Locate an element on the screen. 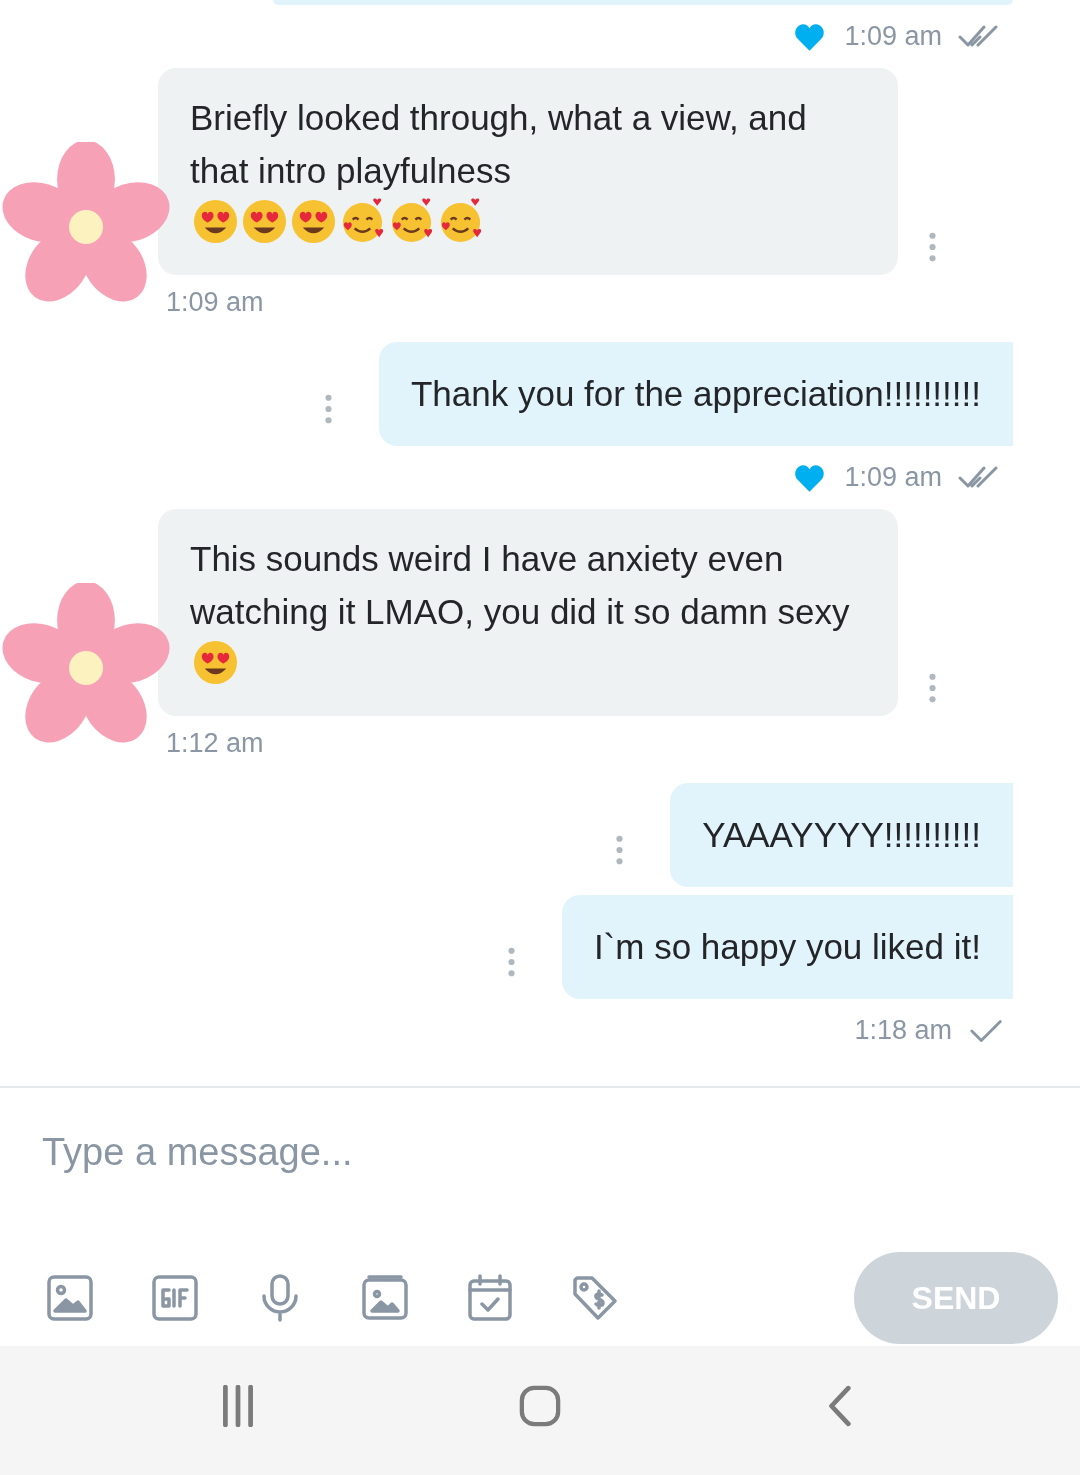 The image size is (1080, 1475). message-text: I`m so happy you liked it! is located at coordinates (787, 947).